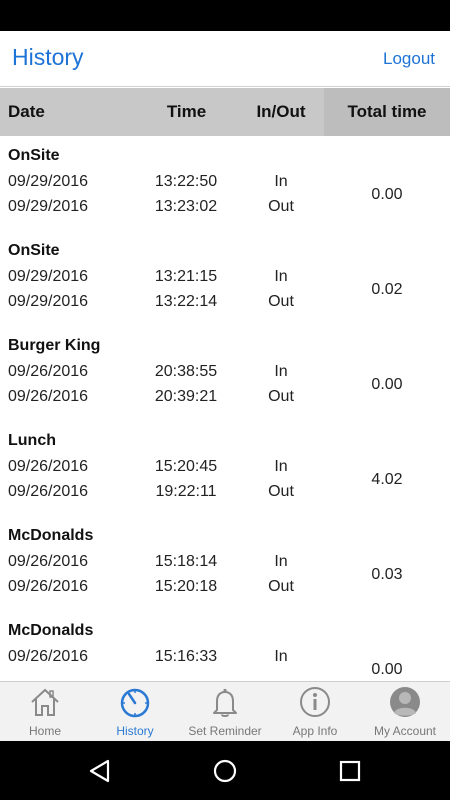 This screenshot has height=800, width=450. I want to click on row-time: 20:38:55, so click(186, 371).